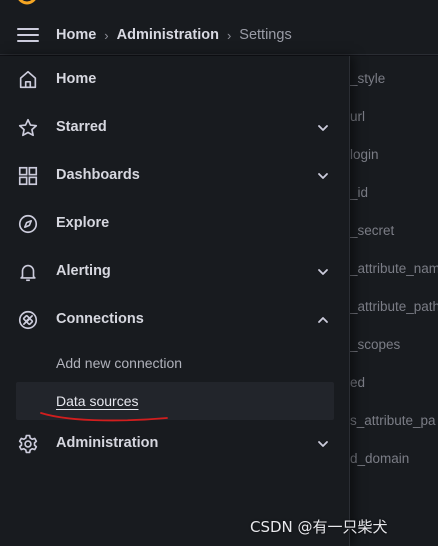  I want to click on gear-icon, so click(28, 444).